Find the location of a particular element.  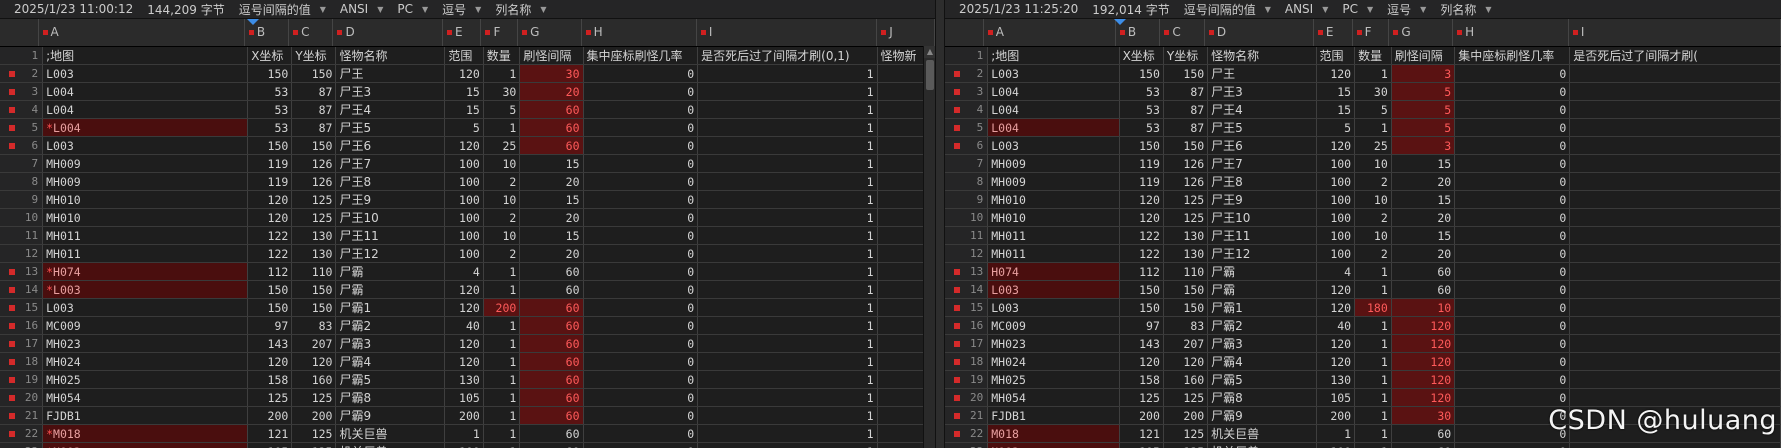

column-header-d: D is located at coordinates (388, 32).